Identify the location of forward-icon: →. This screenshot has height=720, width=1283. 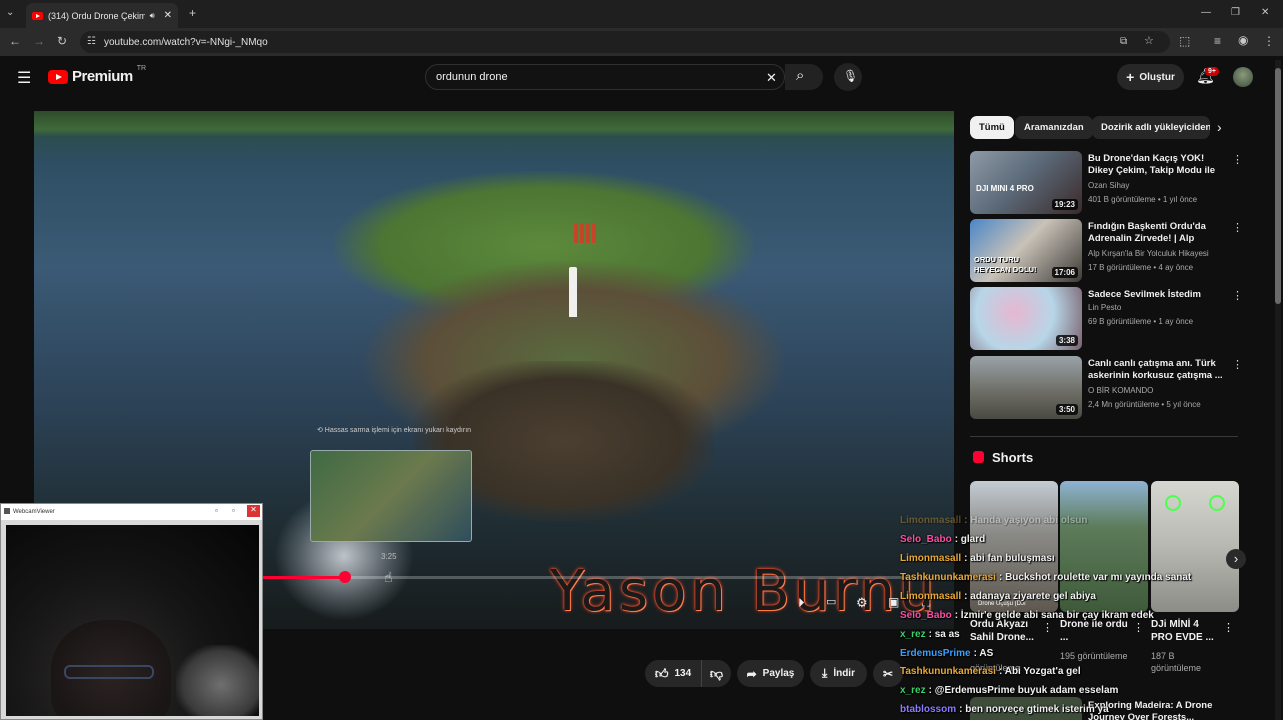
(39, 41).